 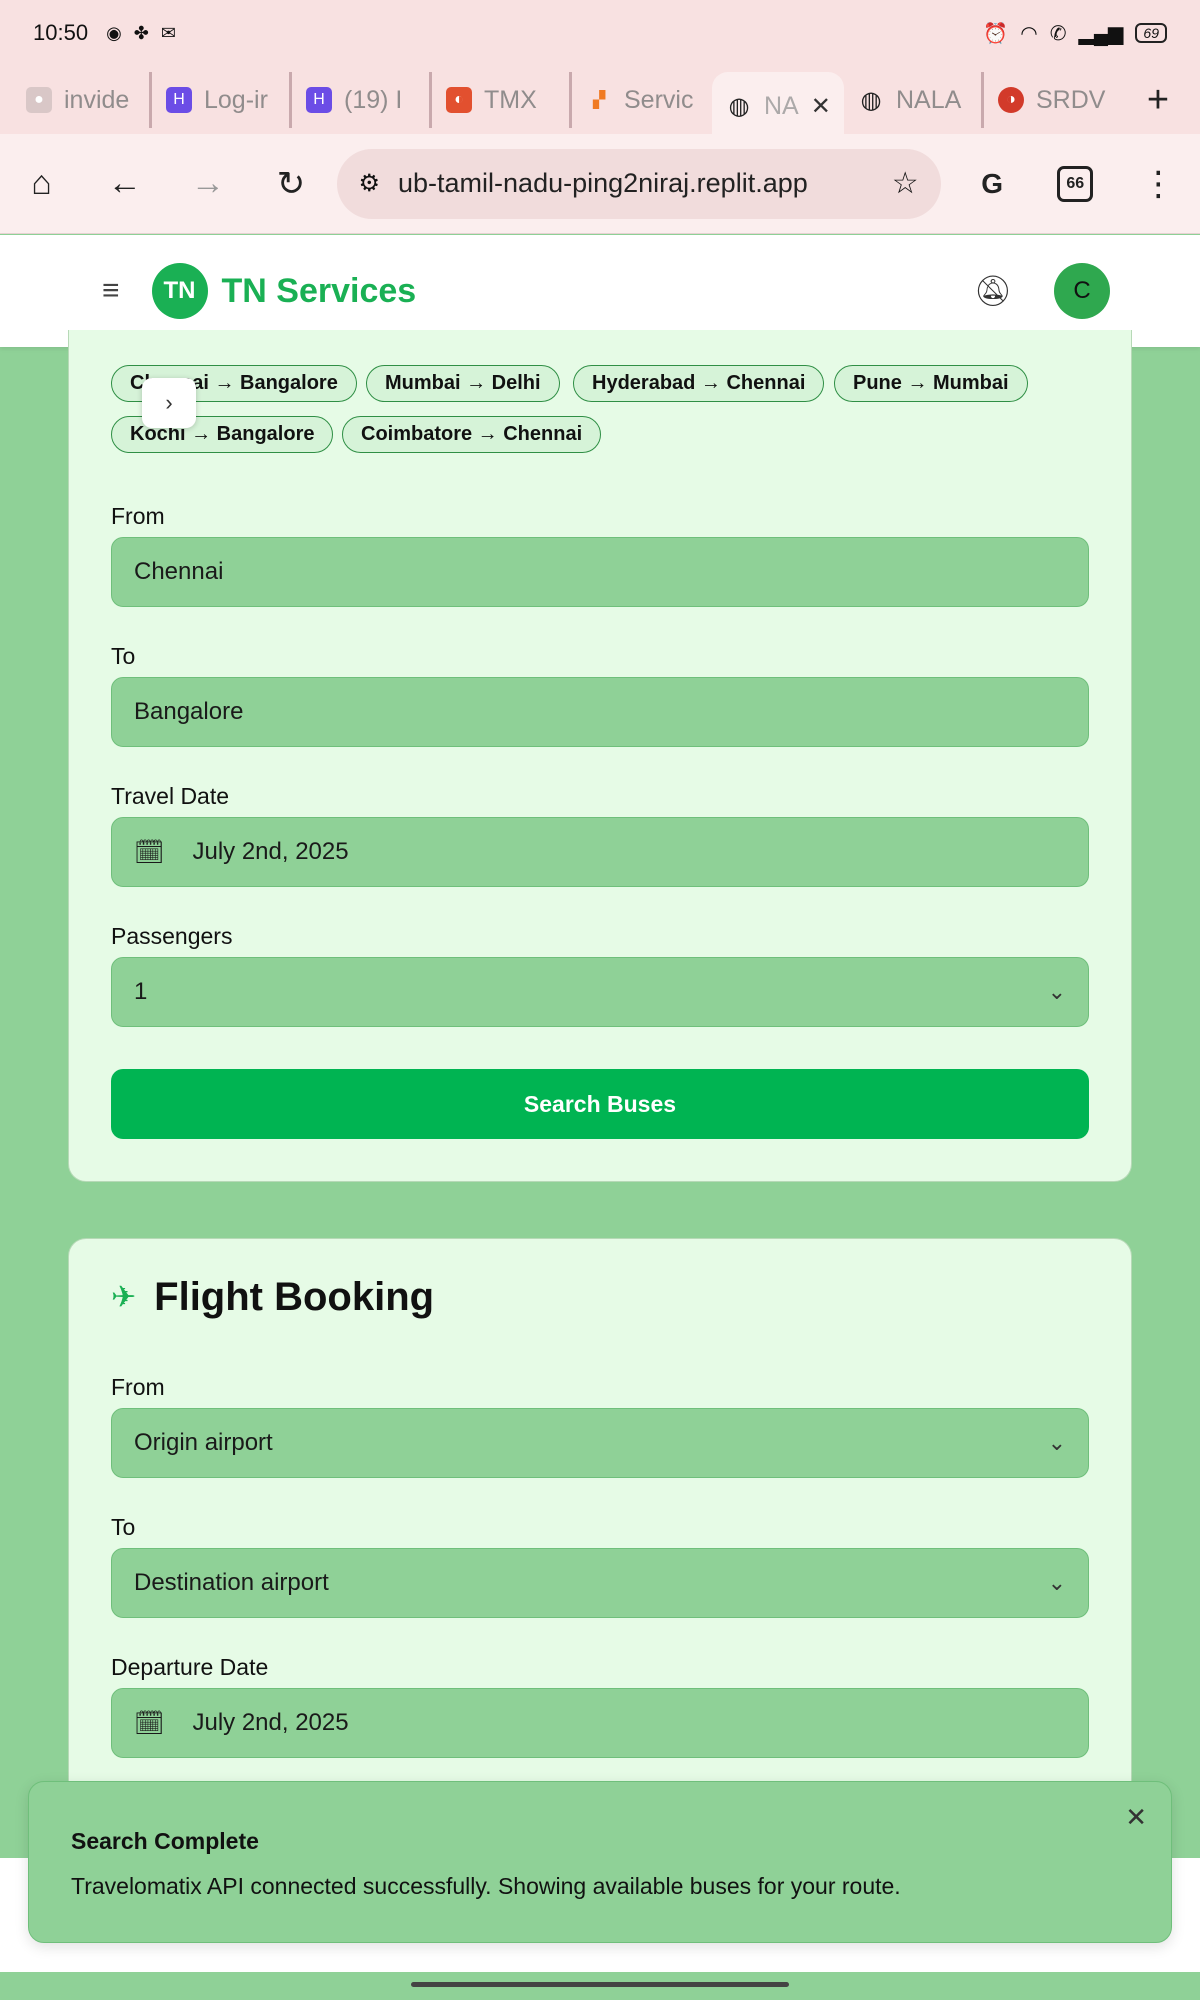 I want to click on more-menu-icon: ⋮, so click(x=1158, y=184).